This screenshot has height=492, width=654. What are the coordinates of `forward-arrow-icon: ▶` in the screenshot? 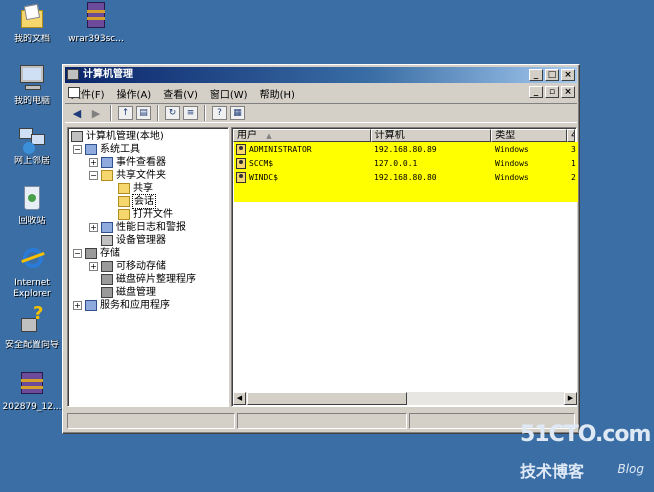 It's located at (96, 113).